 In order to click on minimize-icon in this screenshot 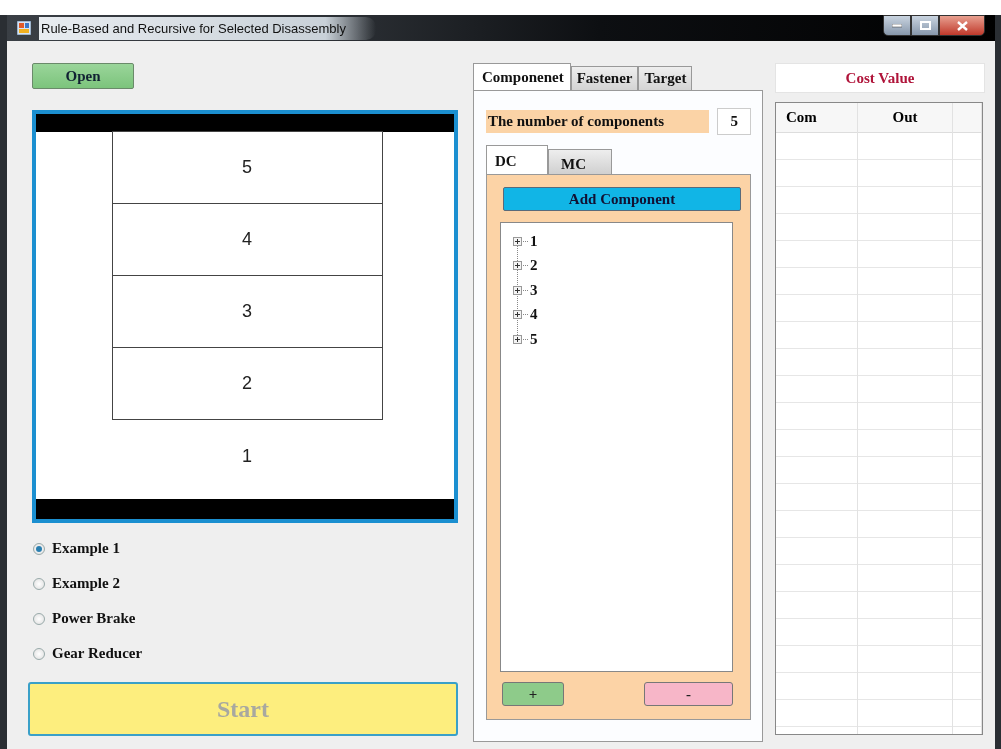, I will do `click(897, 25)`.